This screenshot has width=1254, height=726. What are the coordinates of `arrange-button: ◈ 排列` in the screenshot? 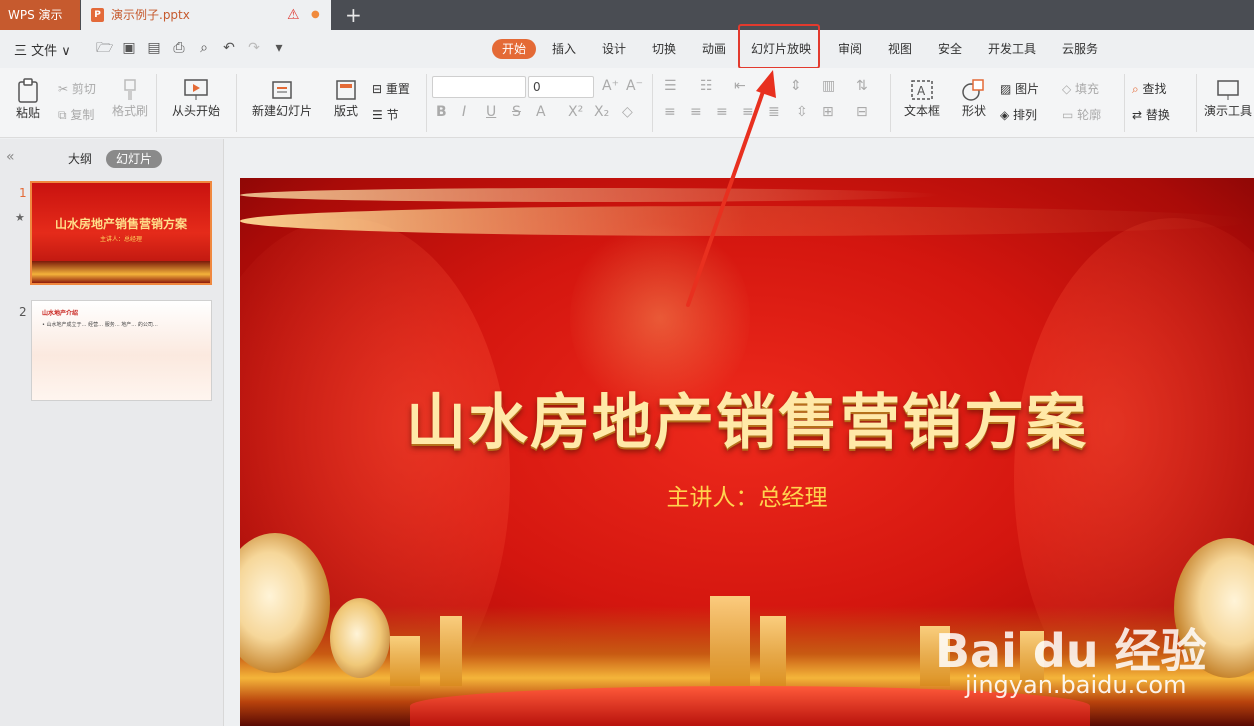 It's located at (1018, 114).